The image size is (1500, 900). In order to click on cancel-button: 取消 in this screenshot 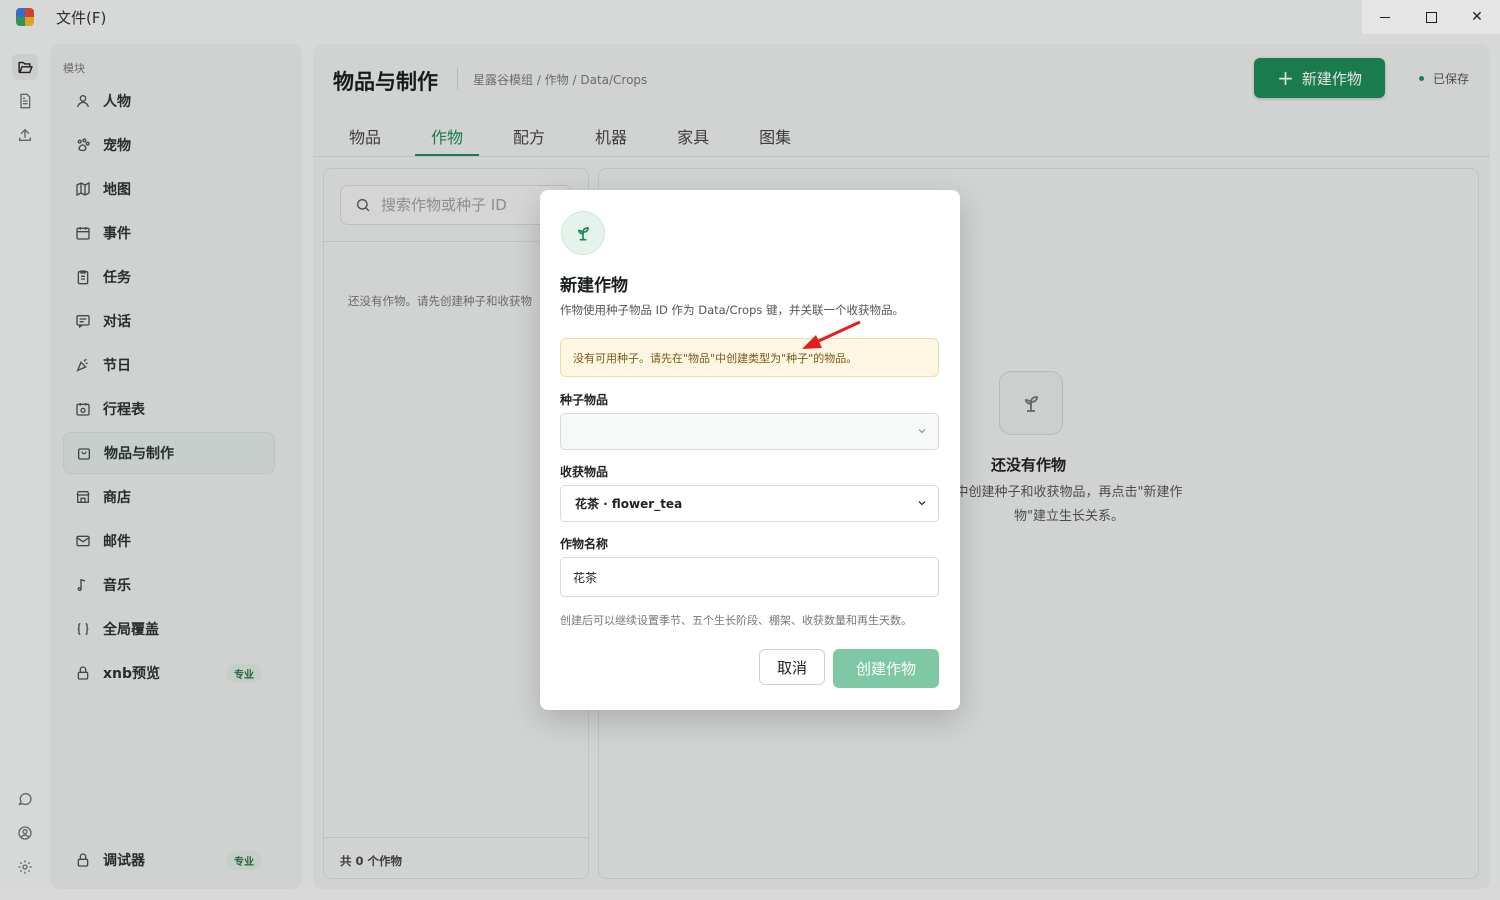, I will do `click(792, 667)`.